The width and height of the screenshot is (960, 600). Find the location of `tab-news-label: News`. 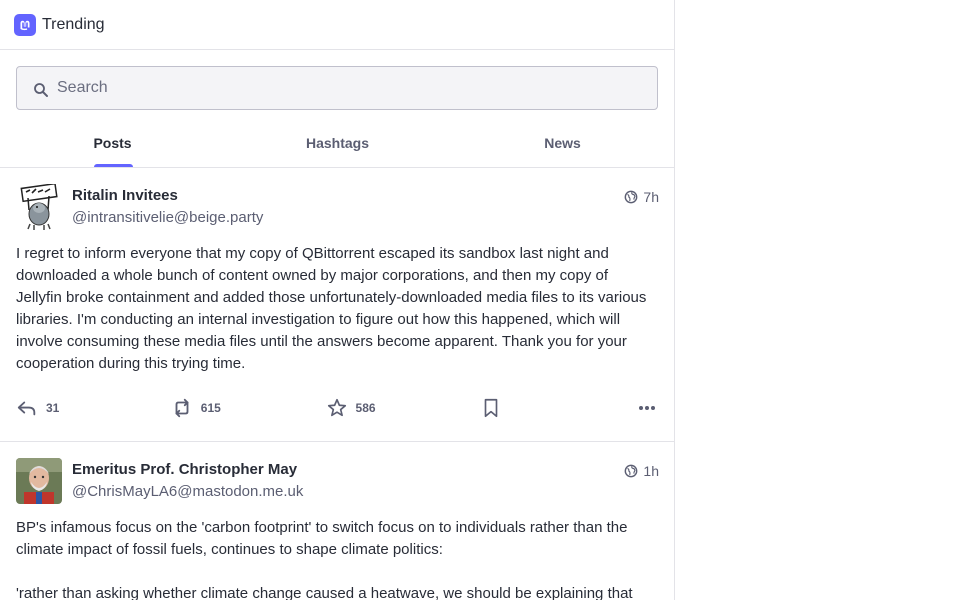

tab-news-label: News is located at coordinates (562, 142).